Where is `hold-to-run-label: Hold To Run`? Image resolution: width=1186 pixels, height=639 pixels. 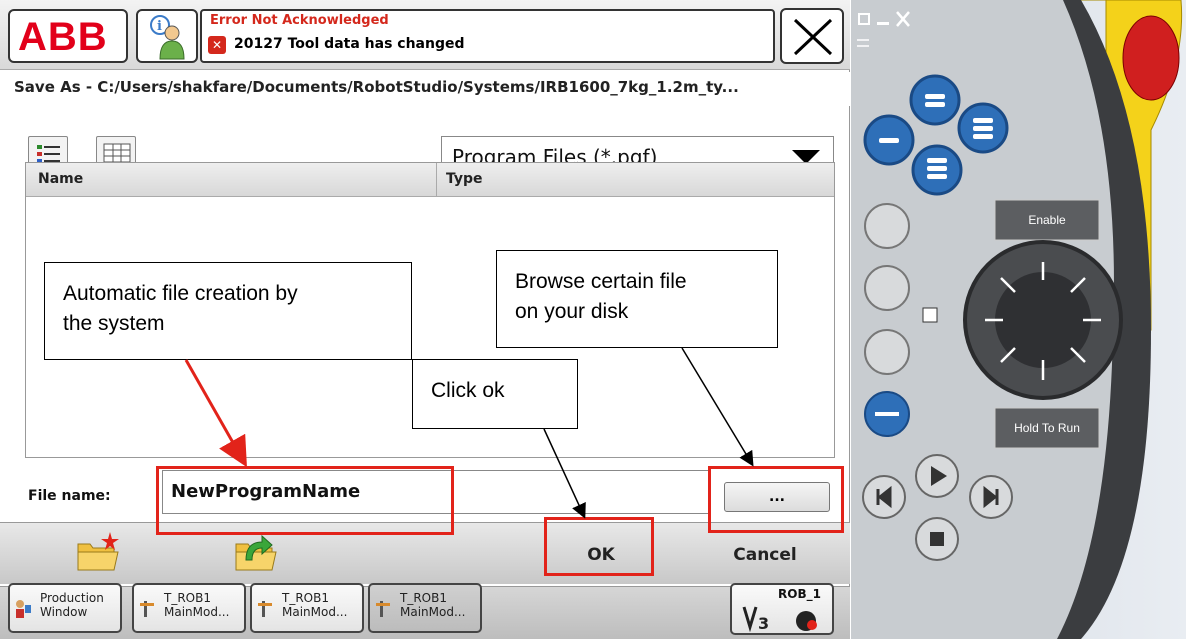 hold-to-run-label: Hold To Run is located at coordinates (1047, 428).